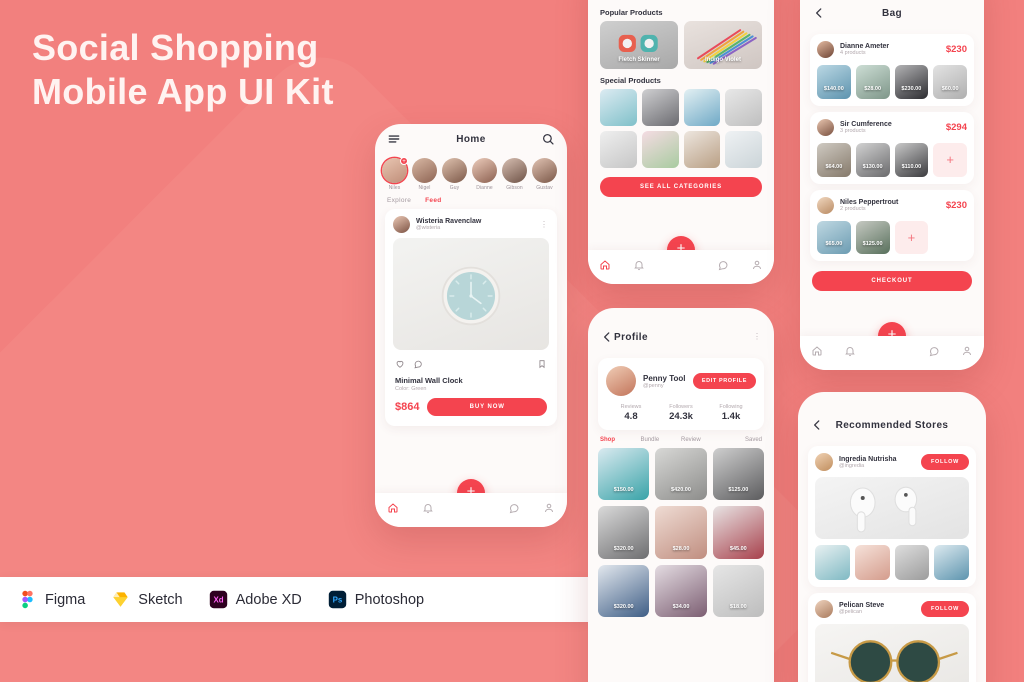  I want to click on figma-icon, so click(27, 599).